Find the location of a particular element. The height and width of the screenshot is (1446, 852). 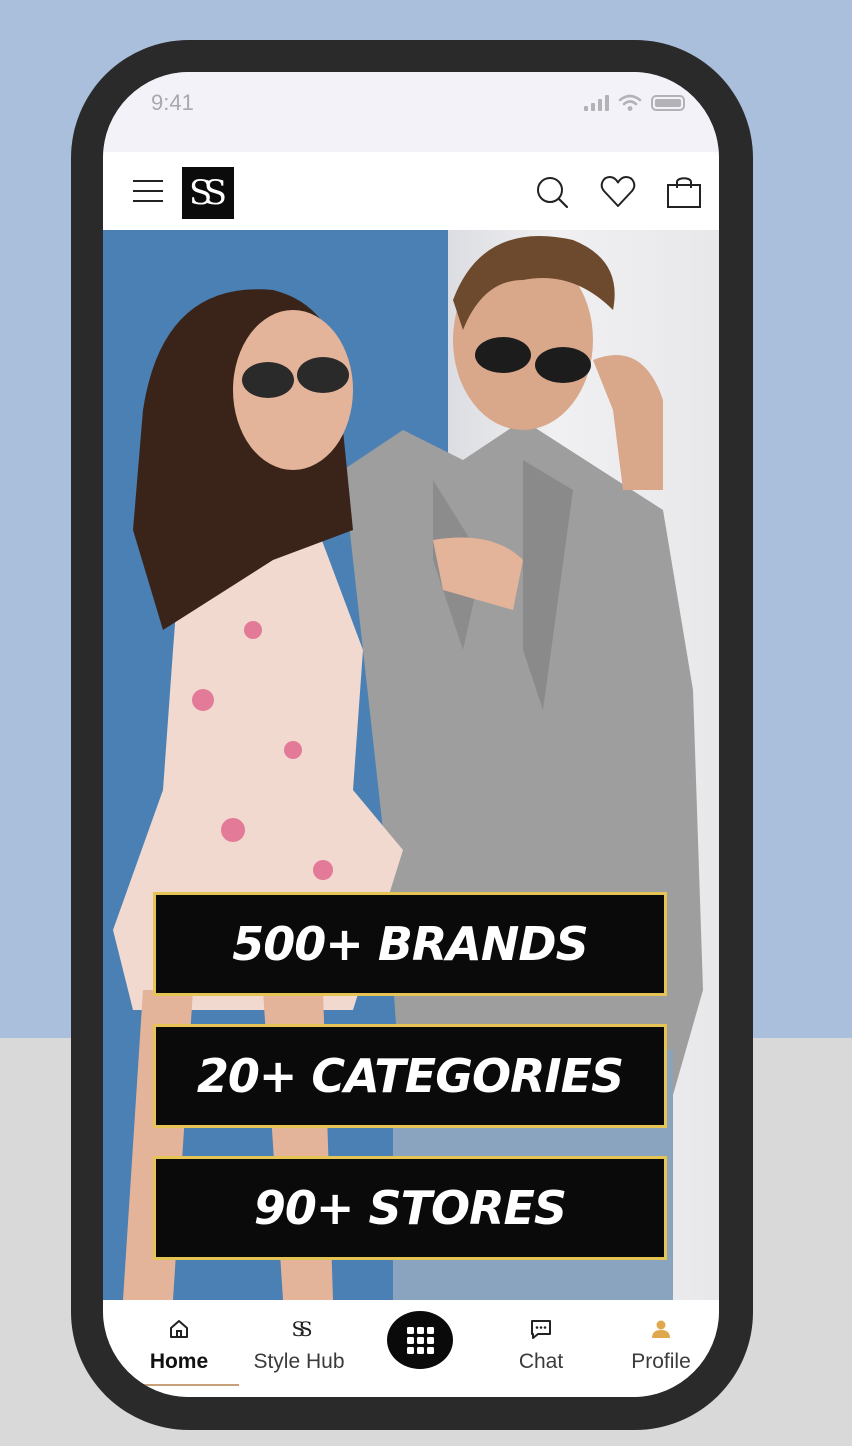

hamburger-menu-icon is located at coordinates (148, 191).